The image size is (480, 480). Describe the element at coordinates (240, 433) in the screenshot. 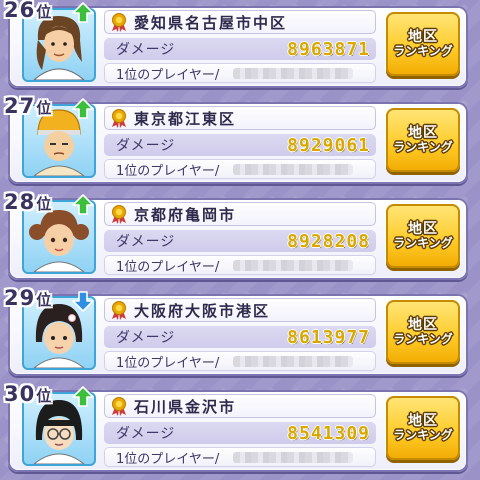

I see `damage-bar: ダメージ 8541309` at that location.